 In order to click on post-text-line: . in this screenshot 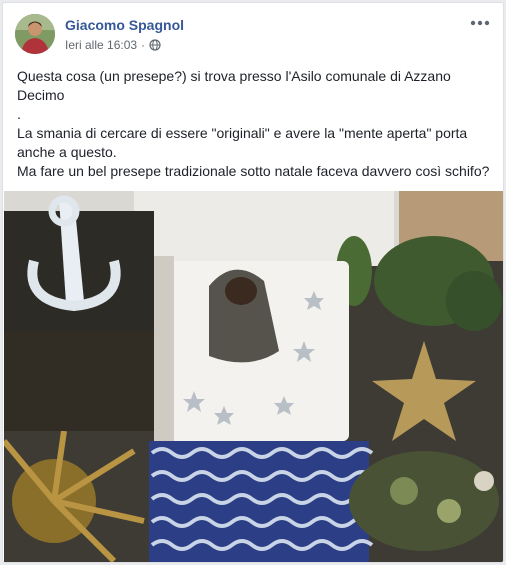, I will do `click(19, 114)`.